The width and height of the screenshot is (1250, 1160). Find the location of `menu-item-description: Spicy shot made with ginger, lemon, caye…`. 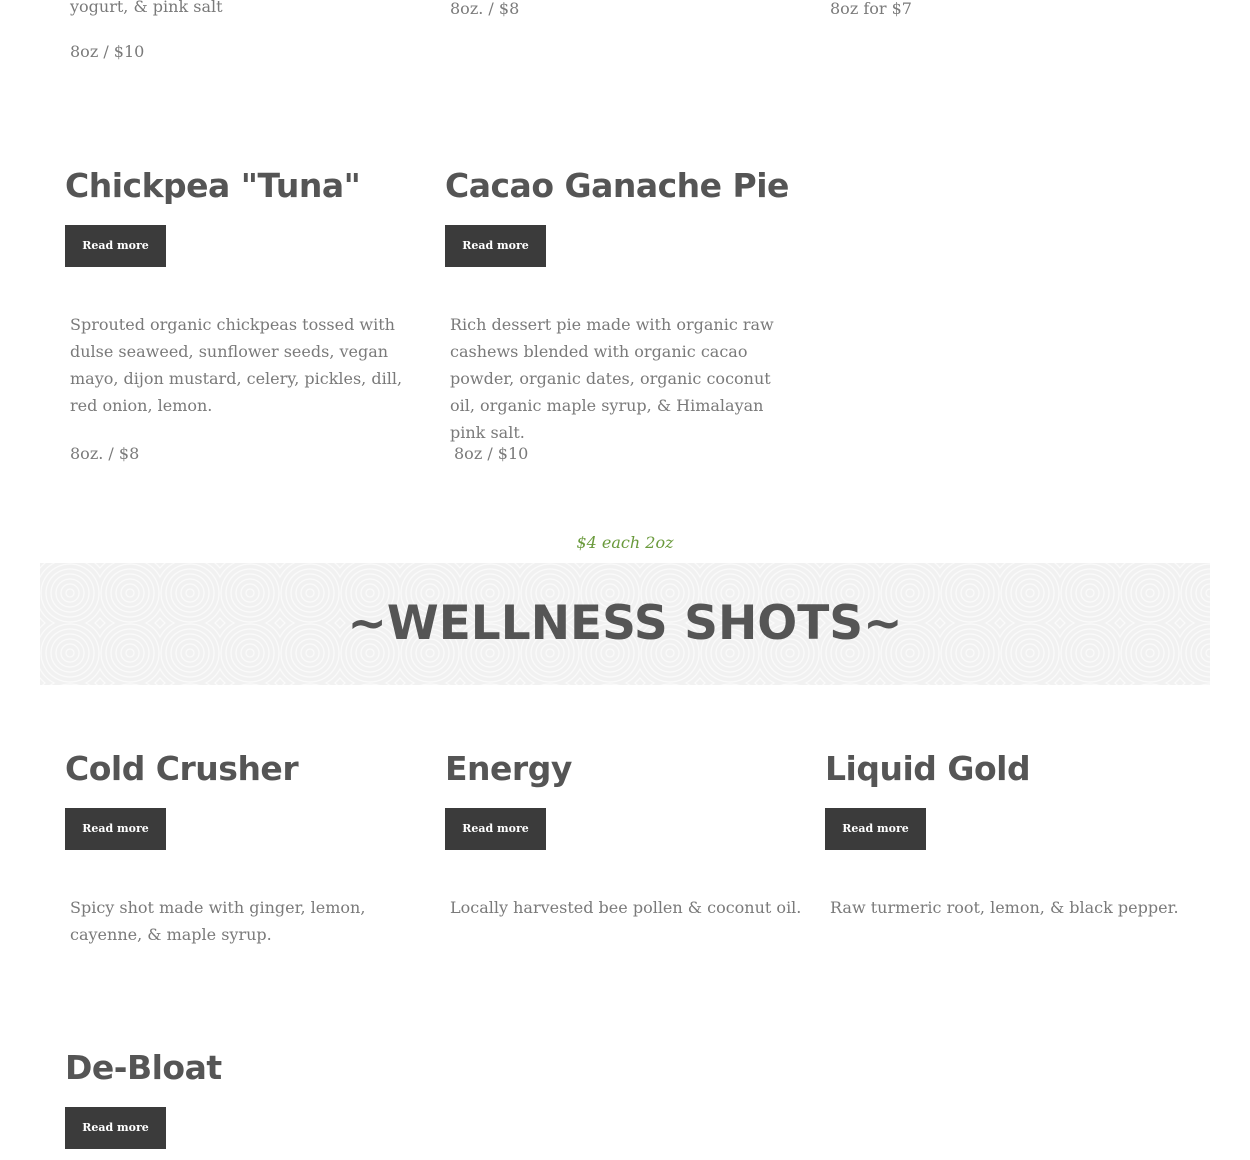

menu-item-description: Spicy shot made with ginger, lemon, caye… is located at coordinates (218, 921).